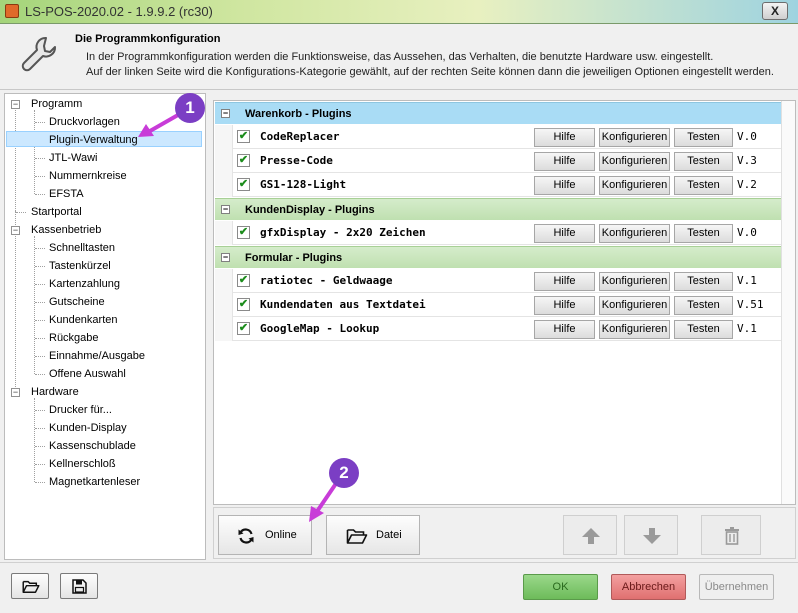  I want to click on annotation-marker-1: 1, so click(190, 108).